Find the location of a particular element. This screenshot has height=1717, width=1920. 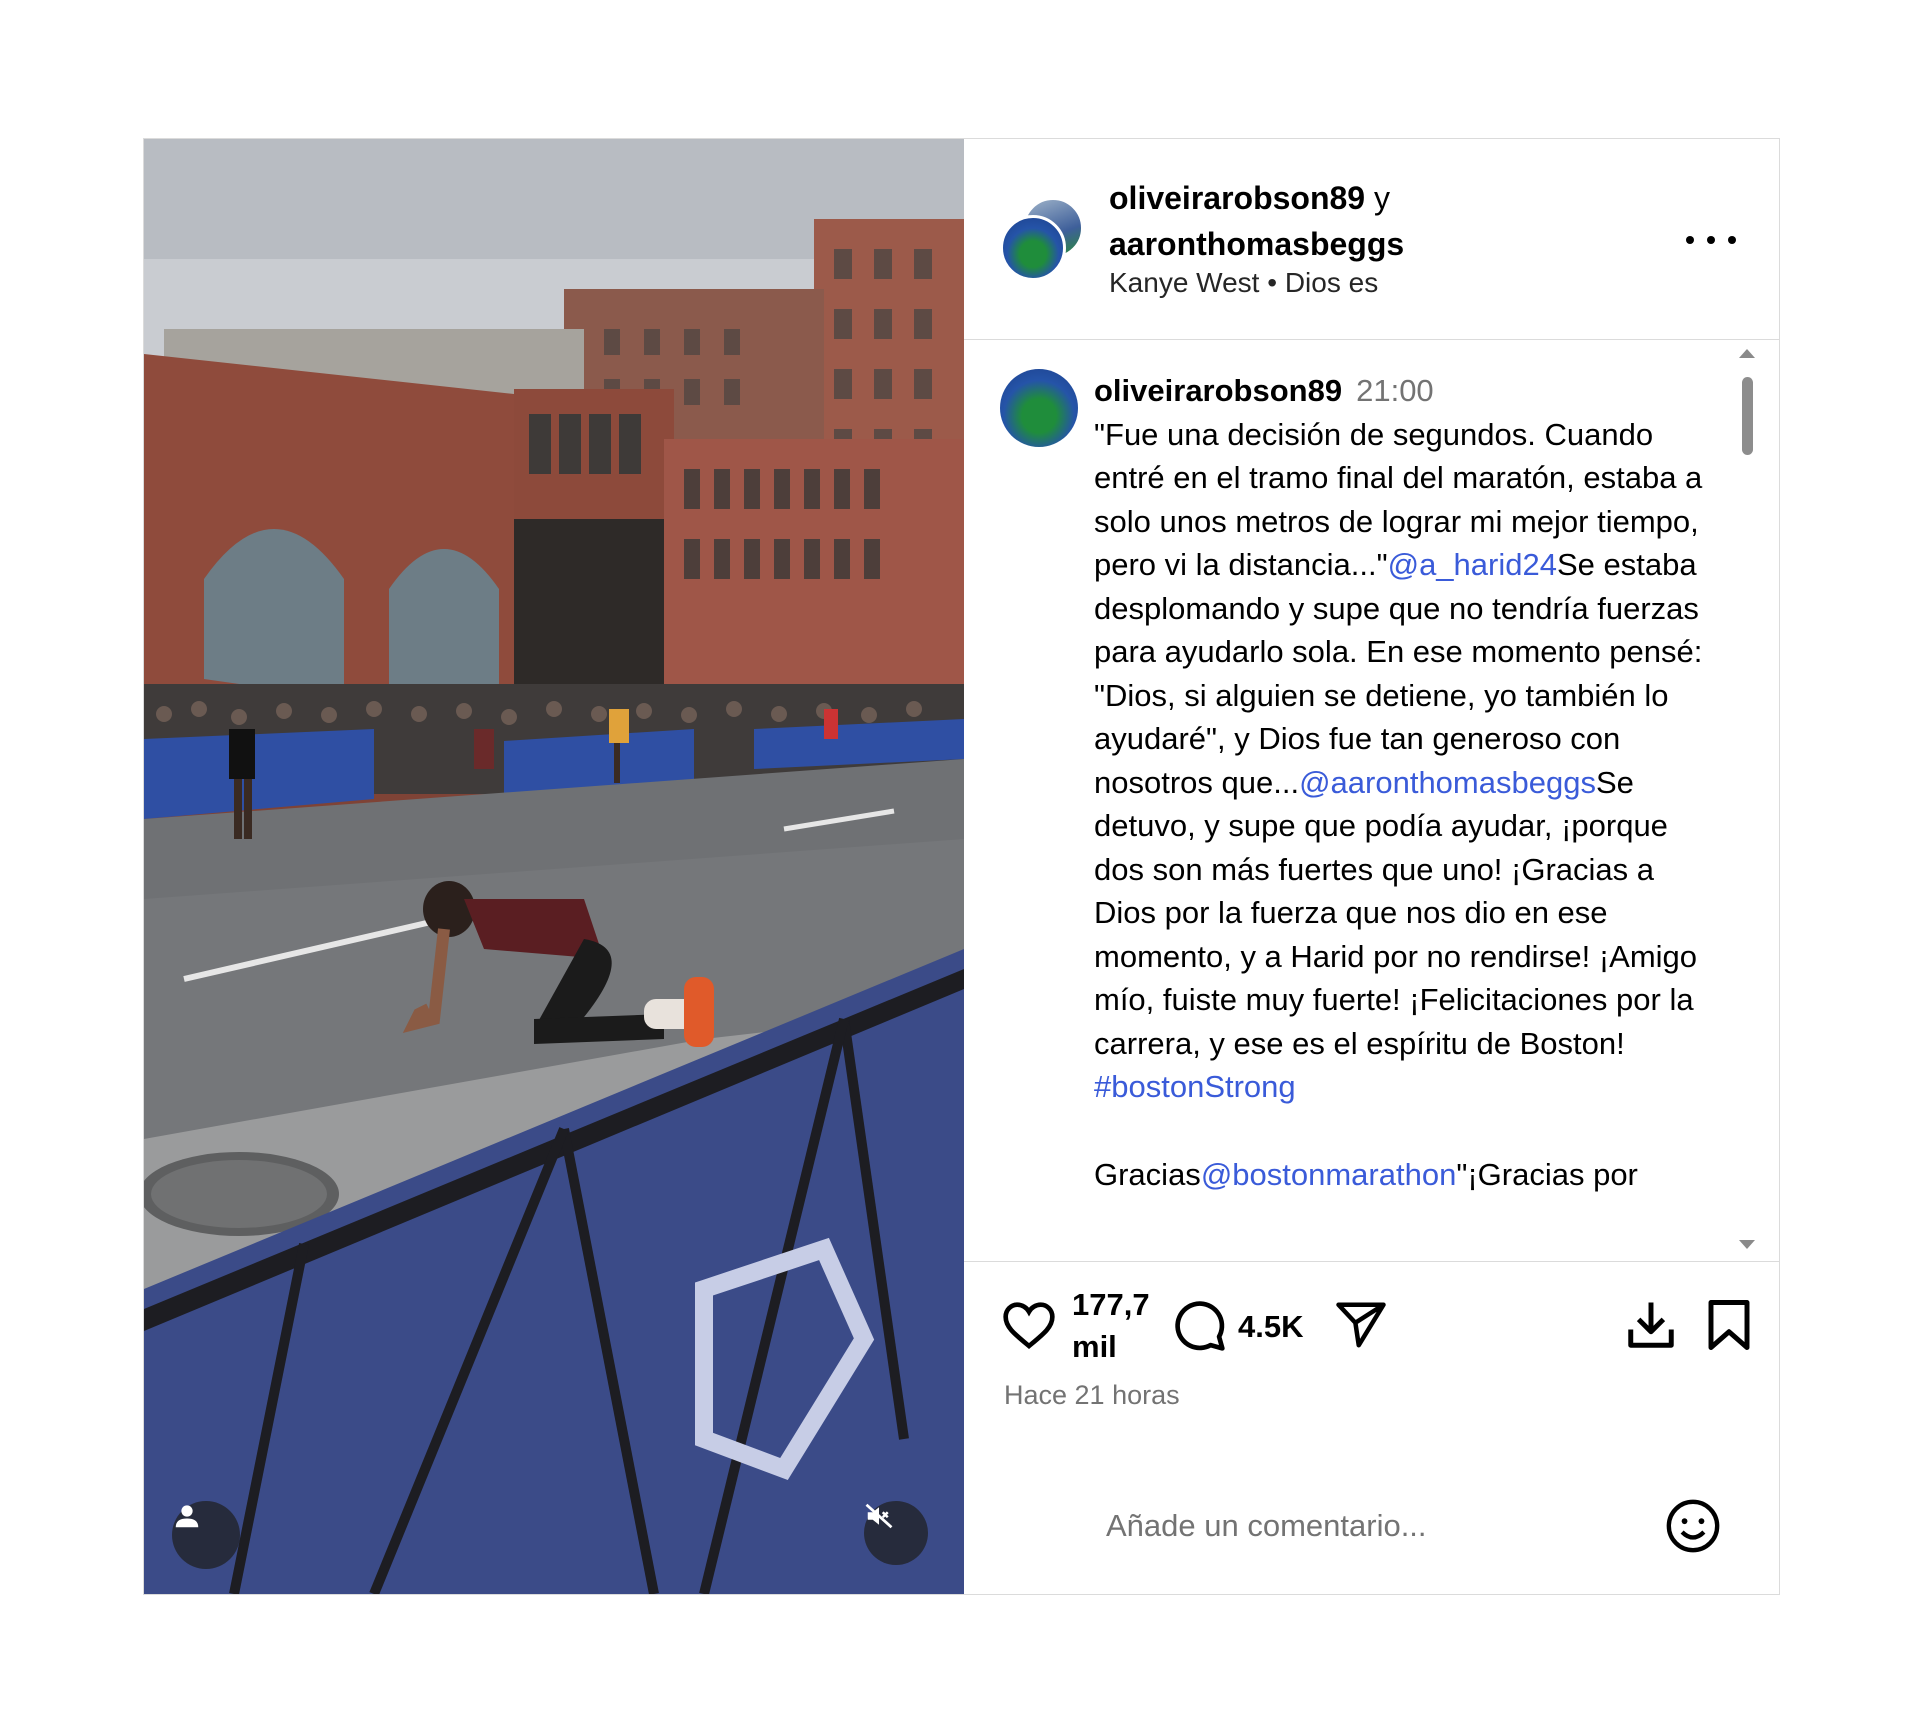

heart-icon is located at coordinates (1029, 1326).